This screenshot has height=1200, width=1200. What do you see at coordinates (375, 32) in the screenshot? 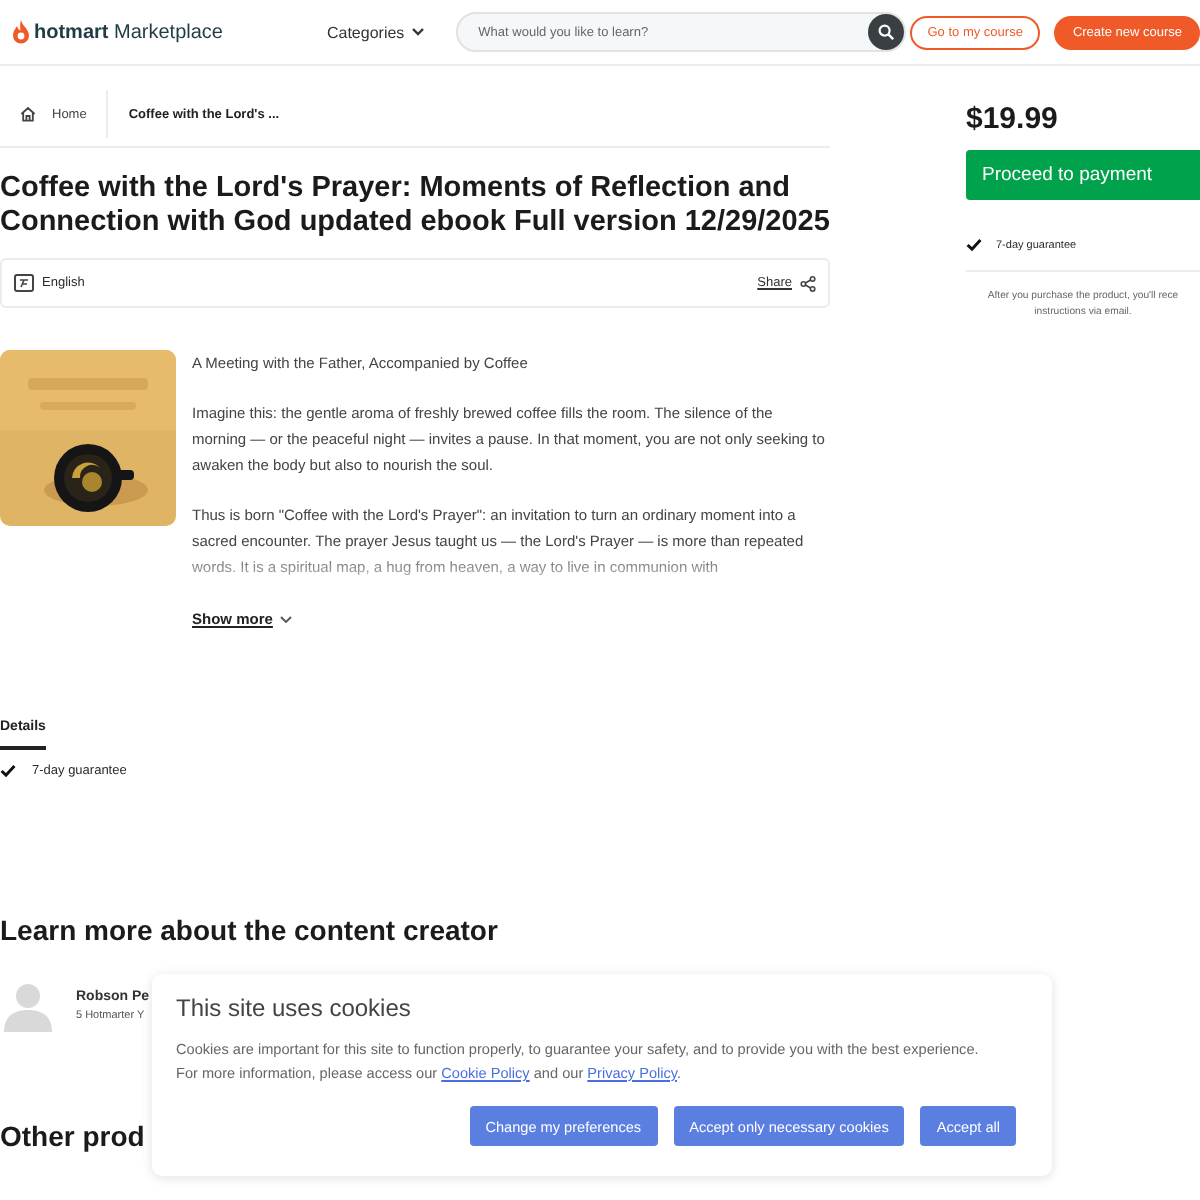
I see `categories-menu: Categories` at bounding box center [375, 32].